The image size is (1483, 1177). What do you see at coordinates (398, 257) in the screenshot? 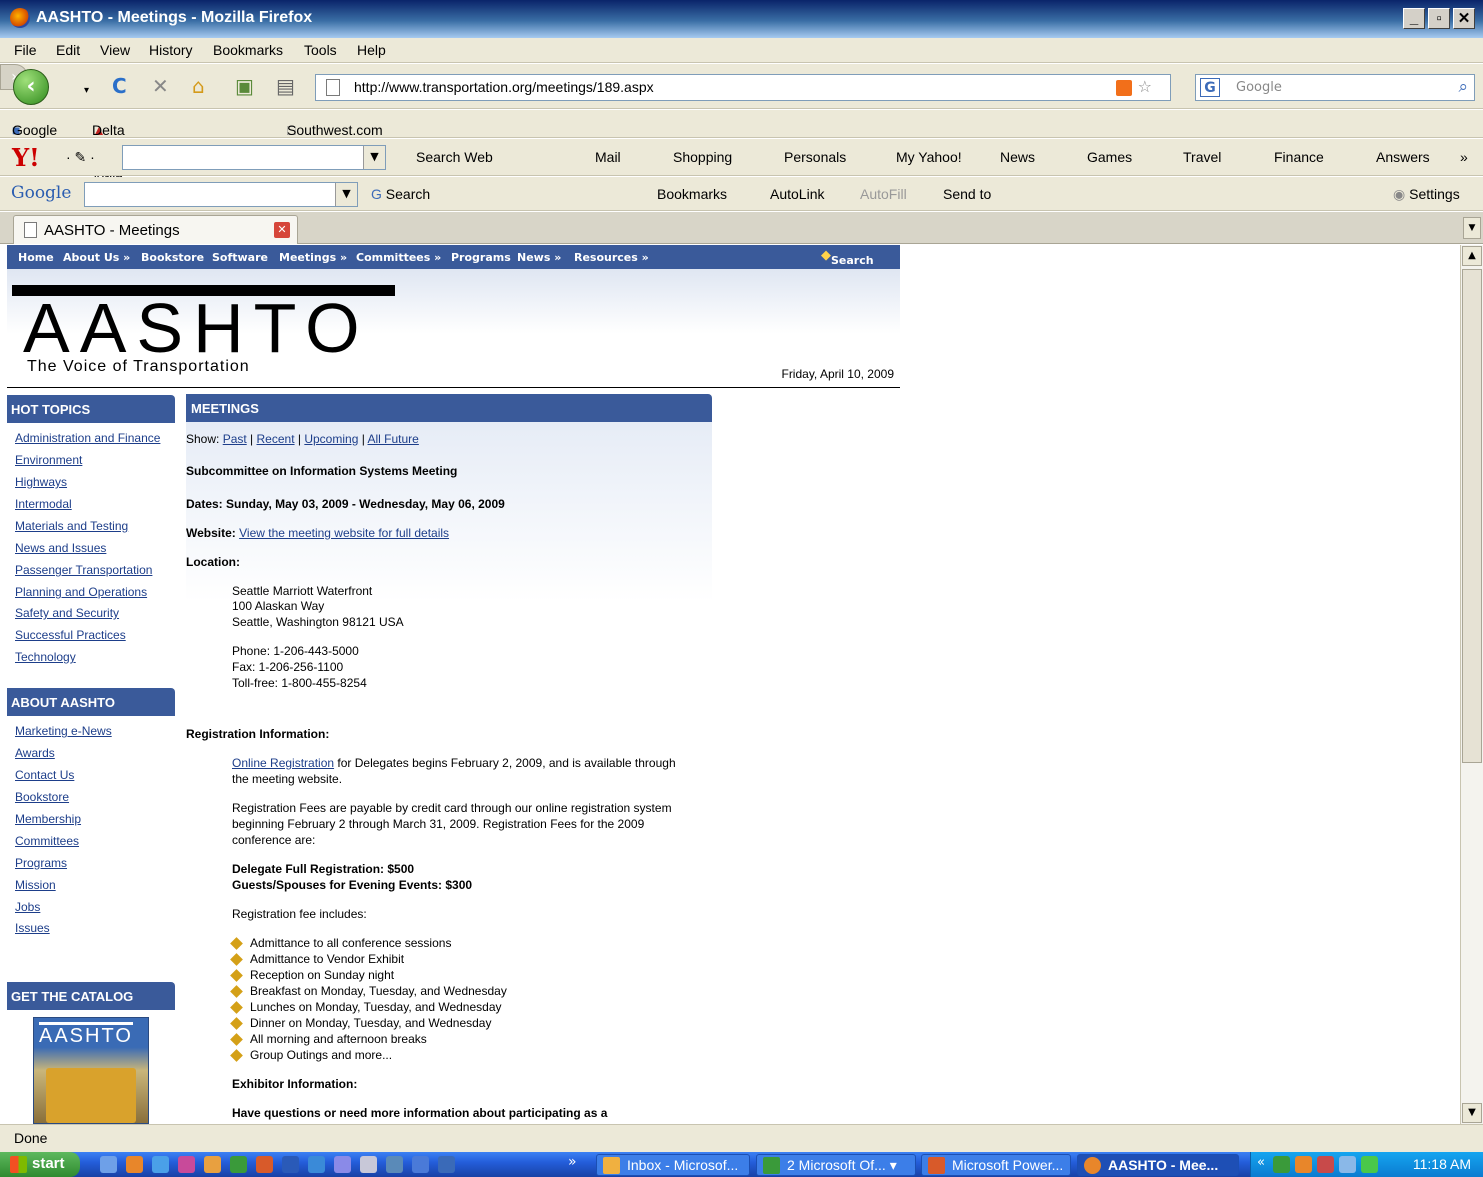
I see `nav-committees: Committees »` at bounding box center [398, 257].